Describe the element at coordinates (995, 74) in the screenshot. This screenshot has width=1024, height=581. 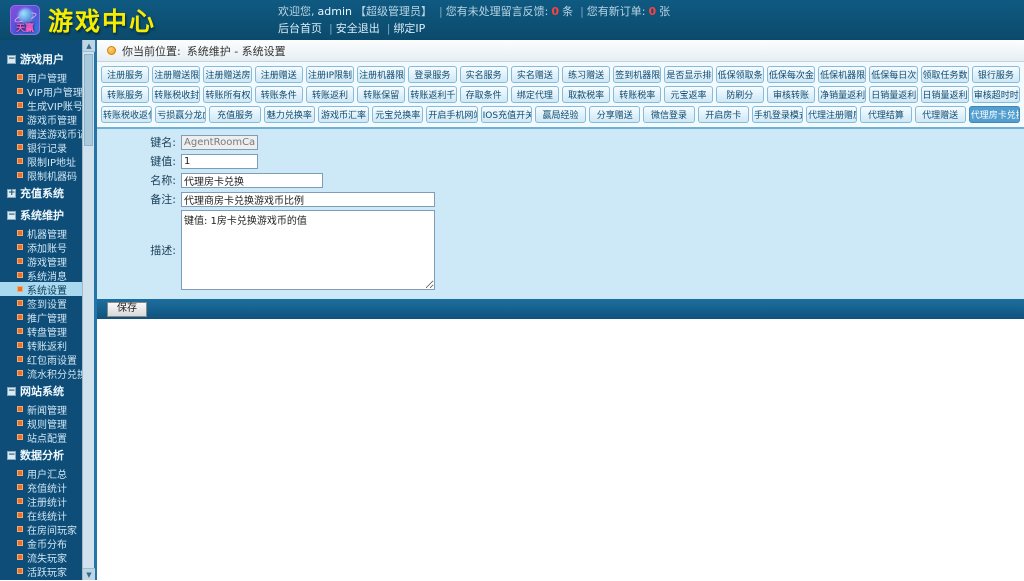
I see `tab-button: 银行服务` at that location.